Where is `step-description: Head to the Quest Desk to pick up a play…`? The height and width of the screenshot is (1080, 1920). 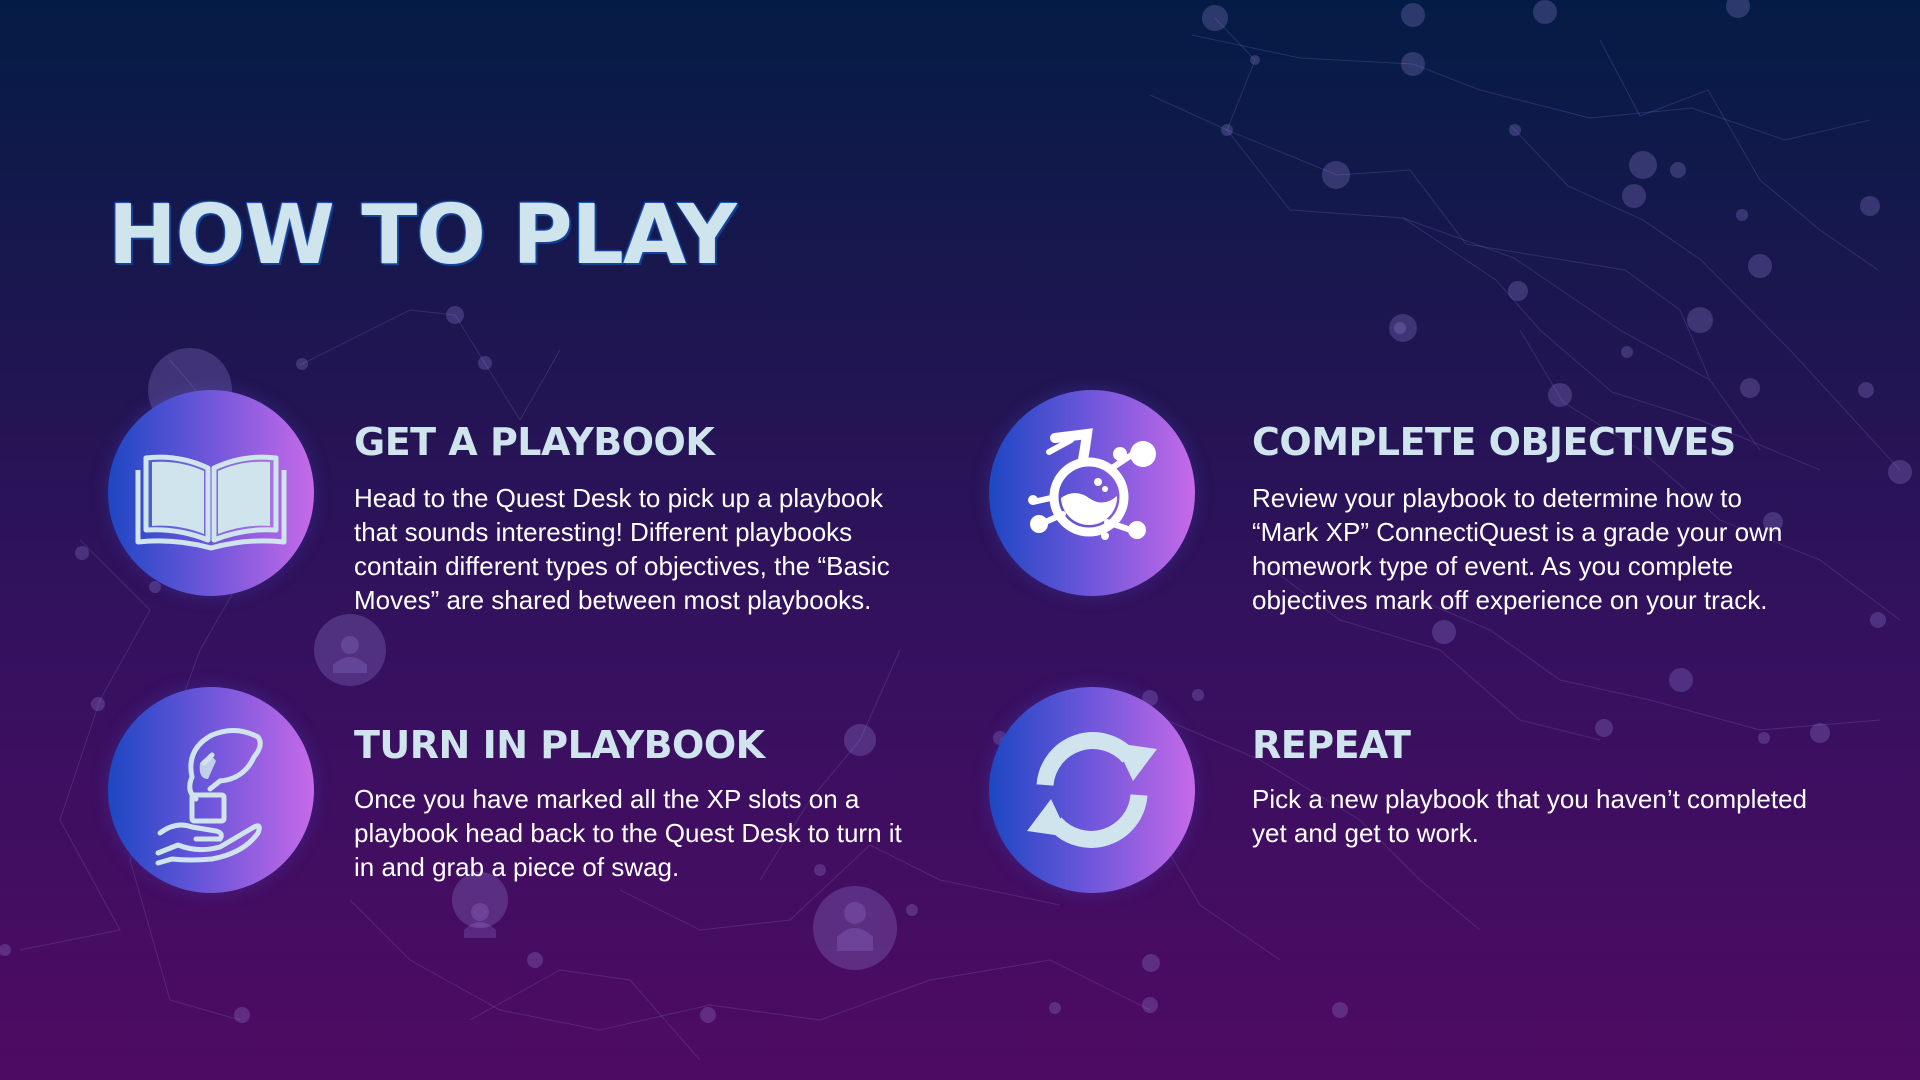 step-description: Head to the Quest Desk to pick up a play… is located at coordinates (622, 549).